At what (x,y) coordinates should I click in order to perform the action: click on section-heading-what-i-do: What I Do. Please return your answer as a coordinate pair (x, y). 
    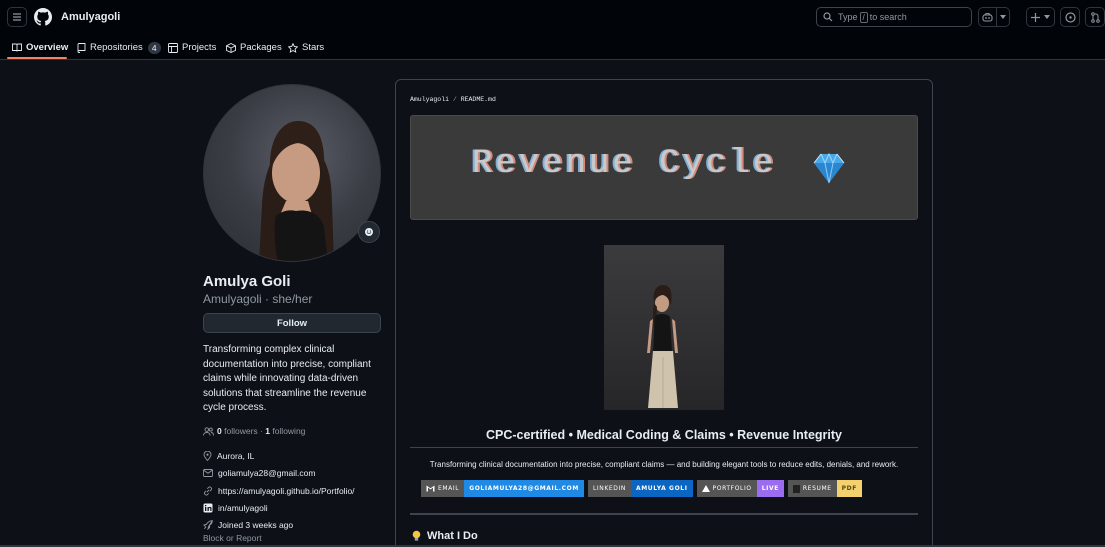
    Looking at the image, I should click on (445, 536).